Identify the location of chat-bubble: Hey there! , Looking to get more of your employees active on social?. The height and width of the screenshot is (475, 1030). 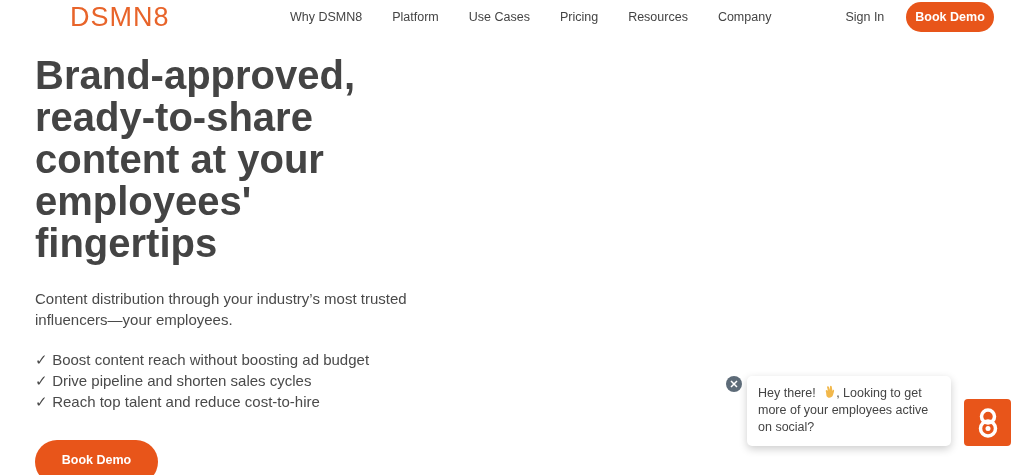
(849, 411).